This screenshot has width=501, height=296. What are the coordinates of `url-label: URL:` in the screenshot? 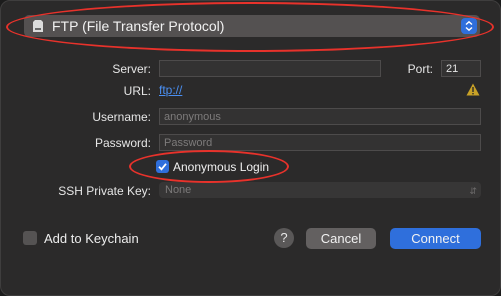 It's located at (137, 91).